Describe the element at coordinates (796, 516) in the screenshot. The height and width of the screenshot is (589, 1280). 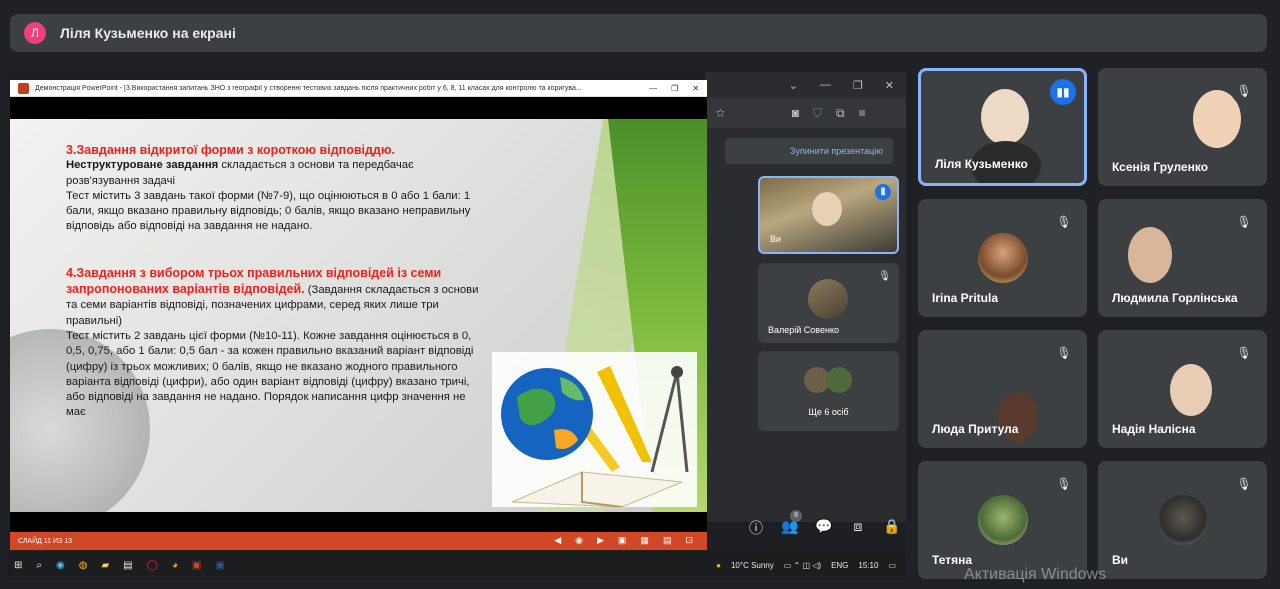
I see `people-count-badge: 9` at that location.